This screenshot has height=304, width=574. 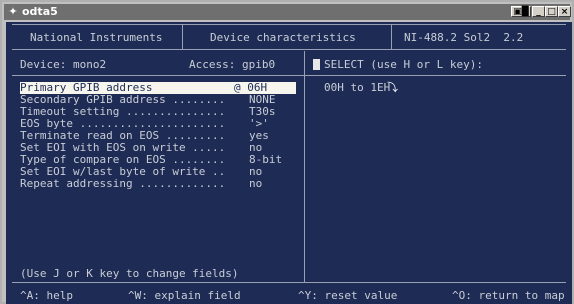 What do you see at coordinates (287, 12) in the screenshot?
I see `title-bar: ✦ odta5 ▣█ _ □ ×` at bounding box center [287, 12].